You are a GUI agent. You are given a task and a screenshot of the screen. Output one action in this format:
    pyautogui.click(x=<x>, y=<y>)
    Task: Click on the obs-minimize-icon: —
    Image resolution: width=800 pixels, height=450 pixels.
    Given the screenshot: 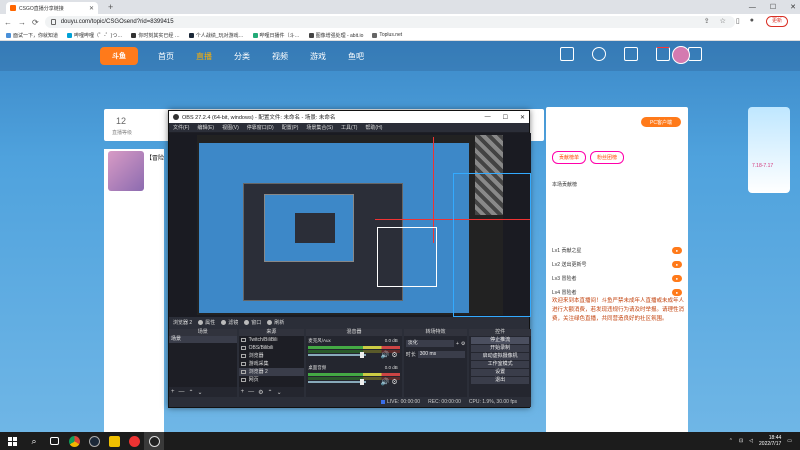 What is the action you would take?
    pyautogui.click(x=488, y=117)
    